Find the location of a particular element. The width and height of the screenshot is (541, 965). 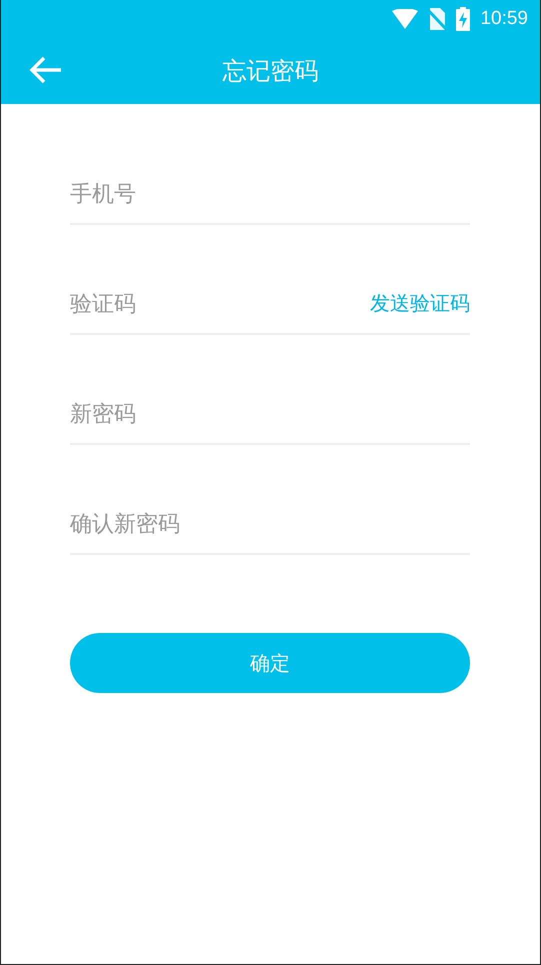

input-field: 手机号 is located at coordinates (270, 194).